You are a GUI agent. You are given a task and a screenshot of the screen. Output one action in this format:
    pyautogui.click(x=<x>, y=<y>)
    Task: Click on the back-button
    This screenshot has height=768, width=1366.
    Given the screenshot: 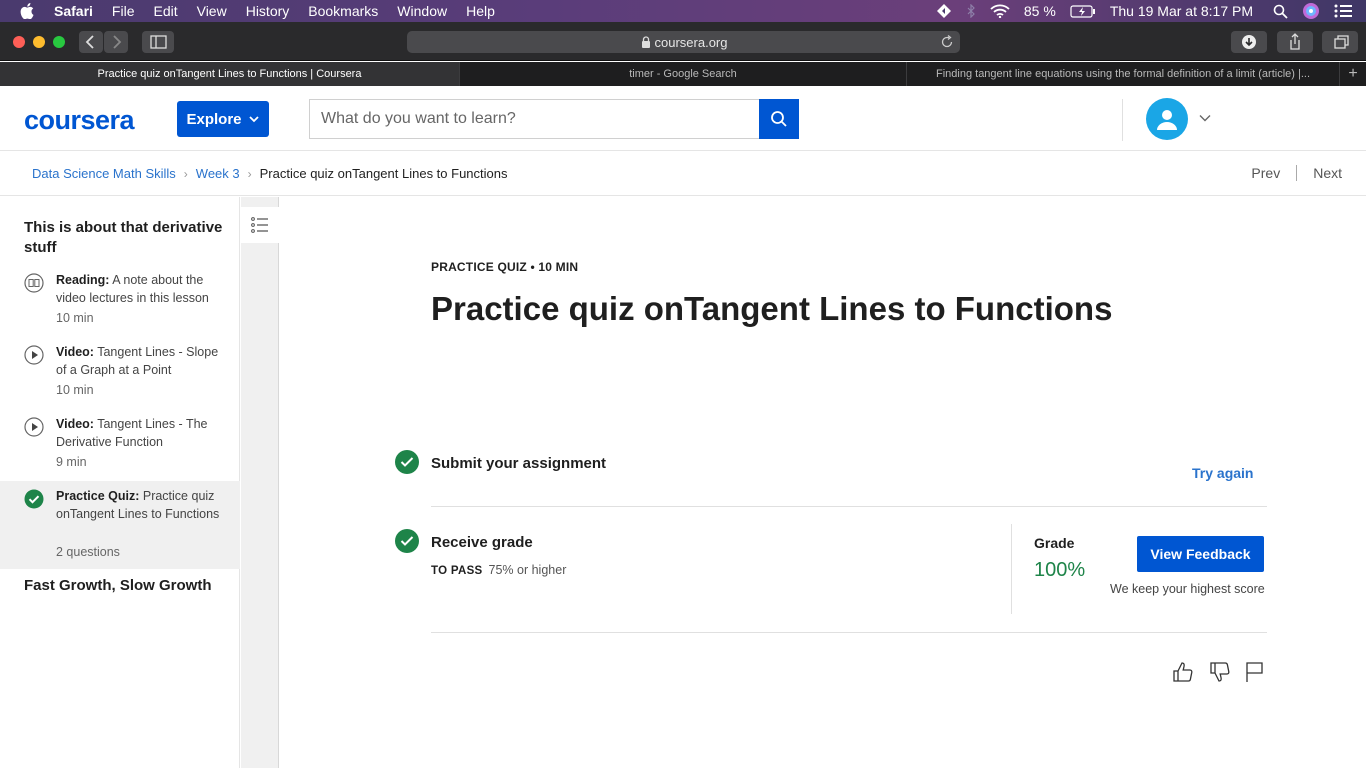 What is the action you would take?
    pyautogui.click(x=91, y=42)
    